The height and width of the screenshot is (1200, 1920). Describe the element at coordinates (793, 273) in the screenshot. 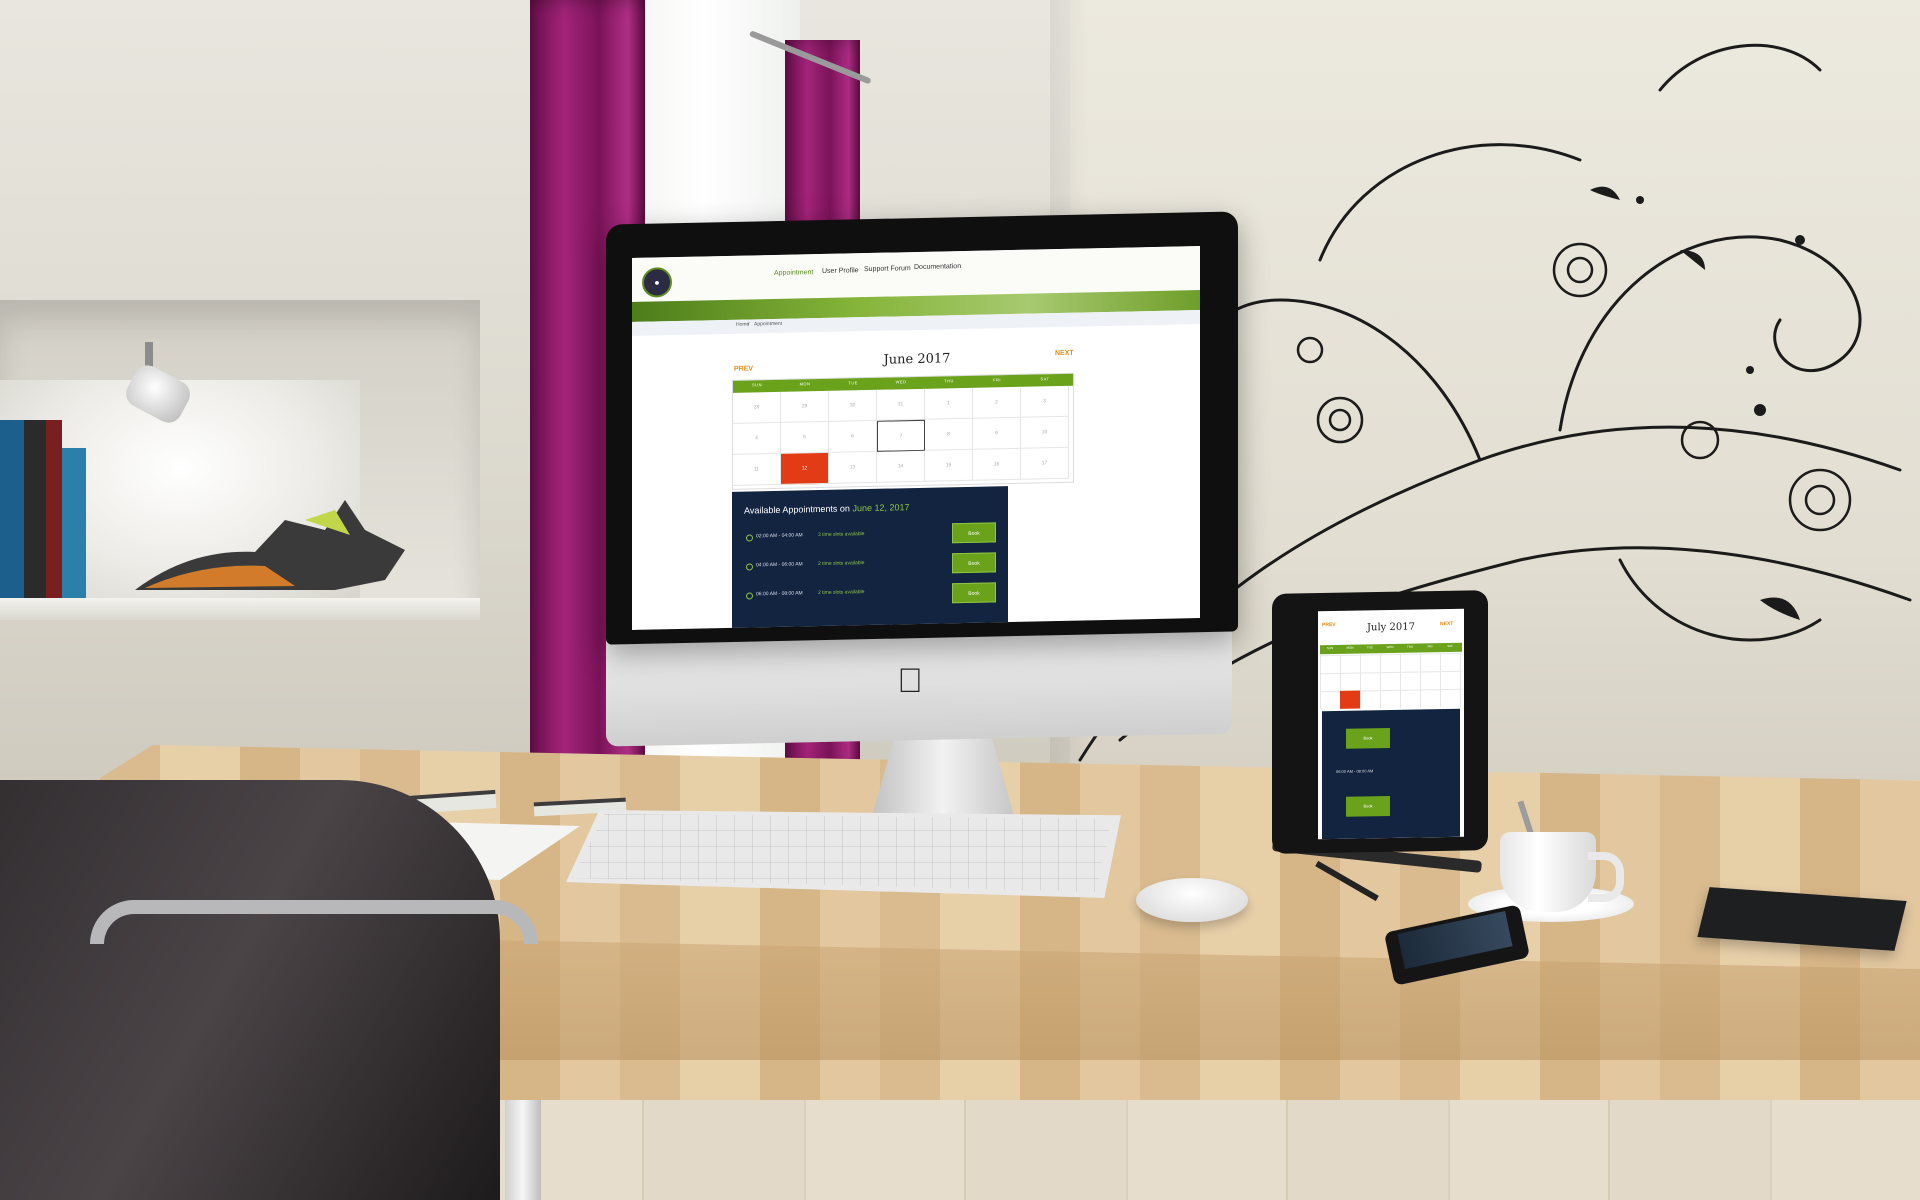

I see `nav-appointment: Appointment` at that location.